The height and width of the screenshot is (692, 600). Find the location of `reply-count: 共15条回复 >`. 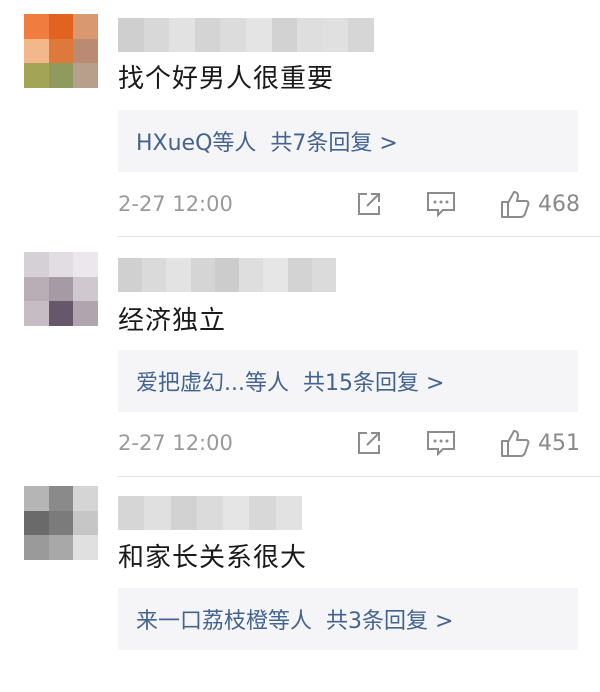

reply-count: 共15条回复 > is located at coordinates (373, 383).